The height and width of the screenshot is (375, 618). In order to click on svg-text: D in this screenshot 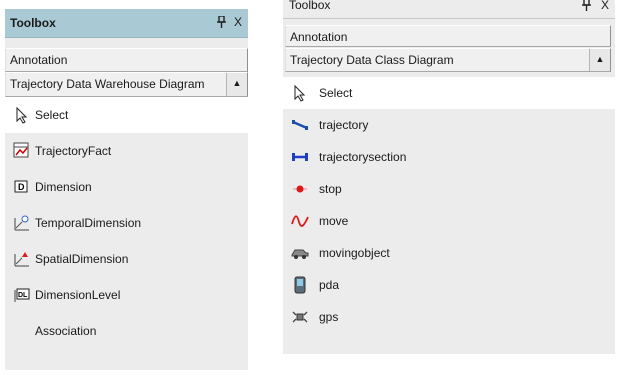, I will do `click(21, 187)`.